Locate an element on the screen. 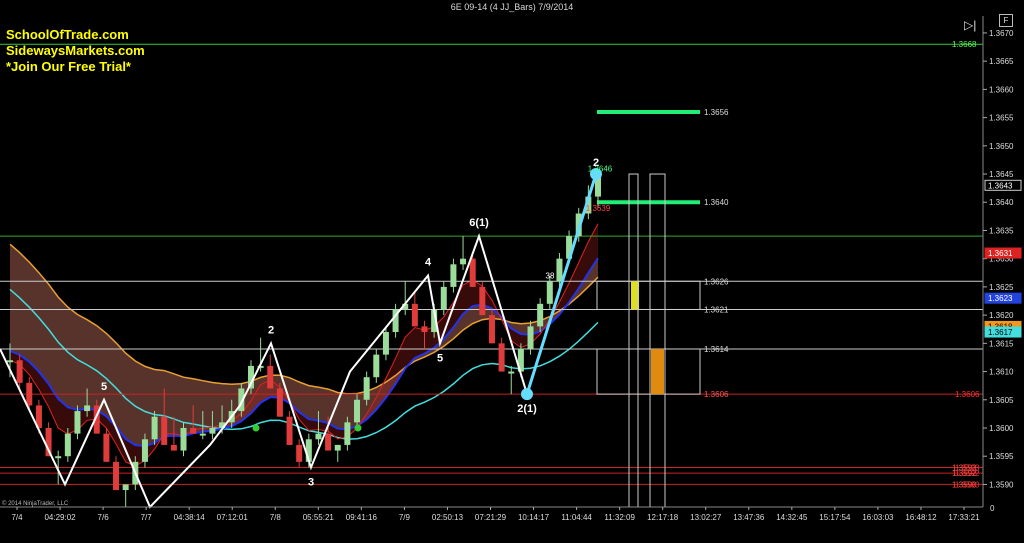 The image size is (1024, 543). price-tag-label: 1.3606 is located at coordinates (967, 394).